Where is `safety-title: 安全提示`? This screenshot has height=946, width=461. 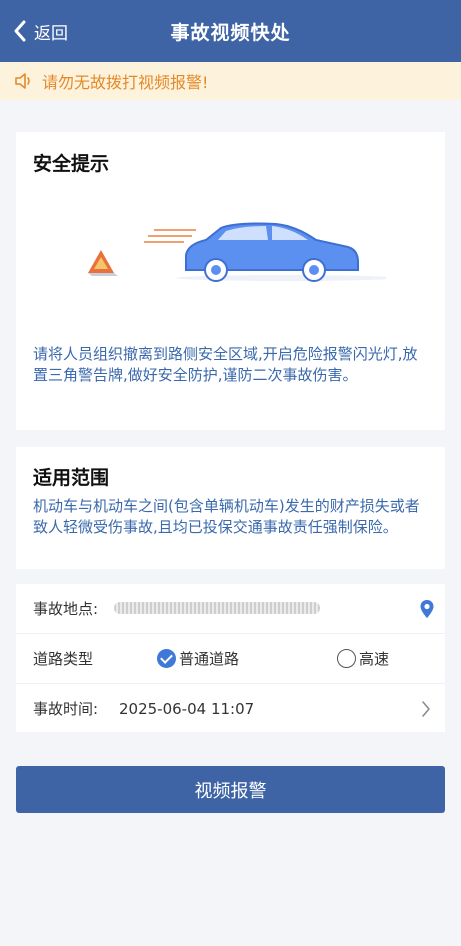 safety-title: 安全提示 is located at coordinates (71, 164).